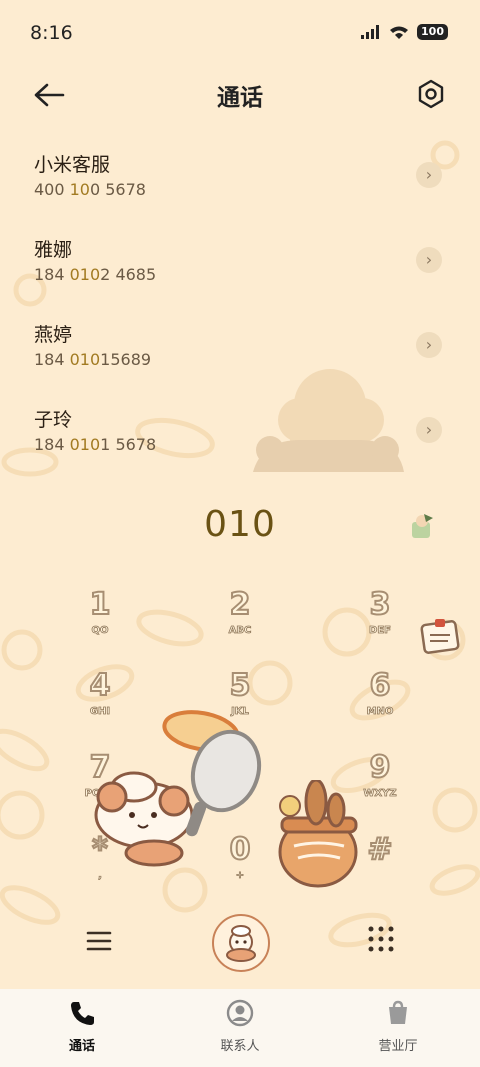 The image size is (480, 1067). Describe the element at coordinates (99, 941) in the screenshot. I see `menu-icon` at that location.